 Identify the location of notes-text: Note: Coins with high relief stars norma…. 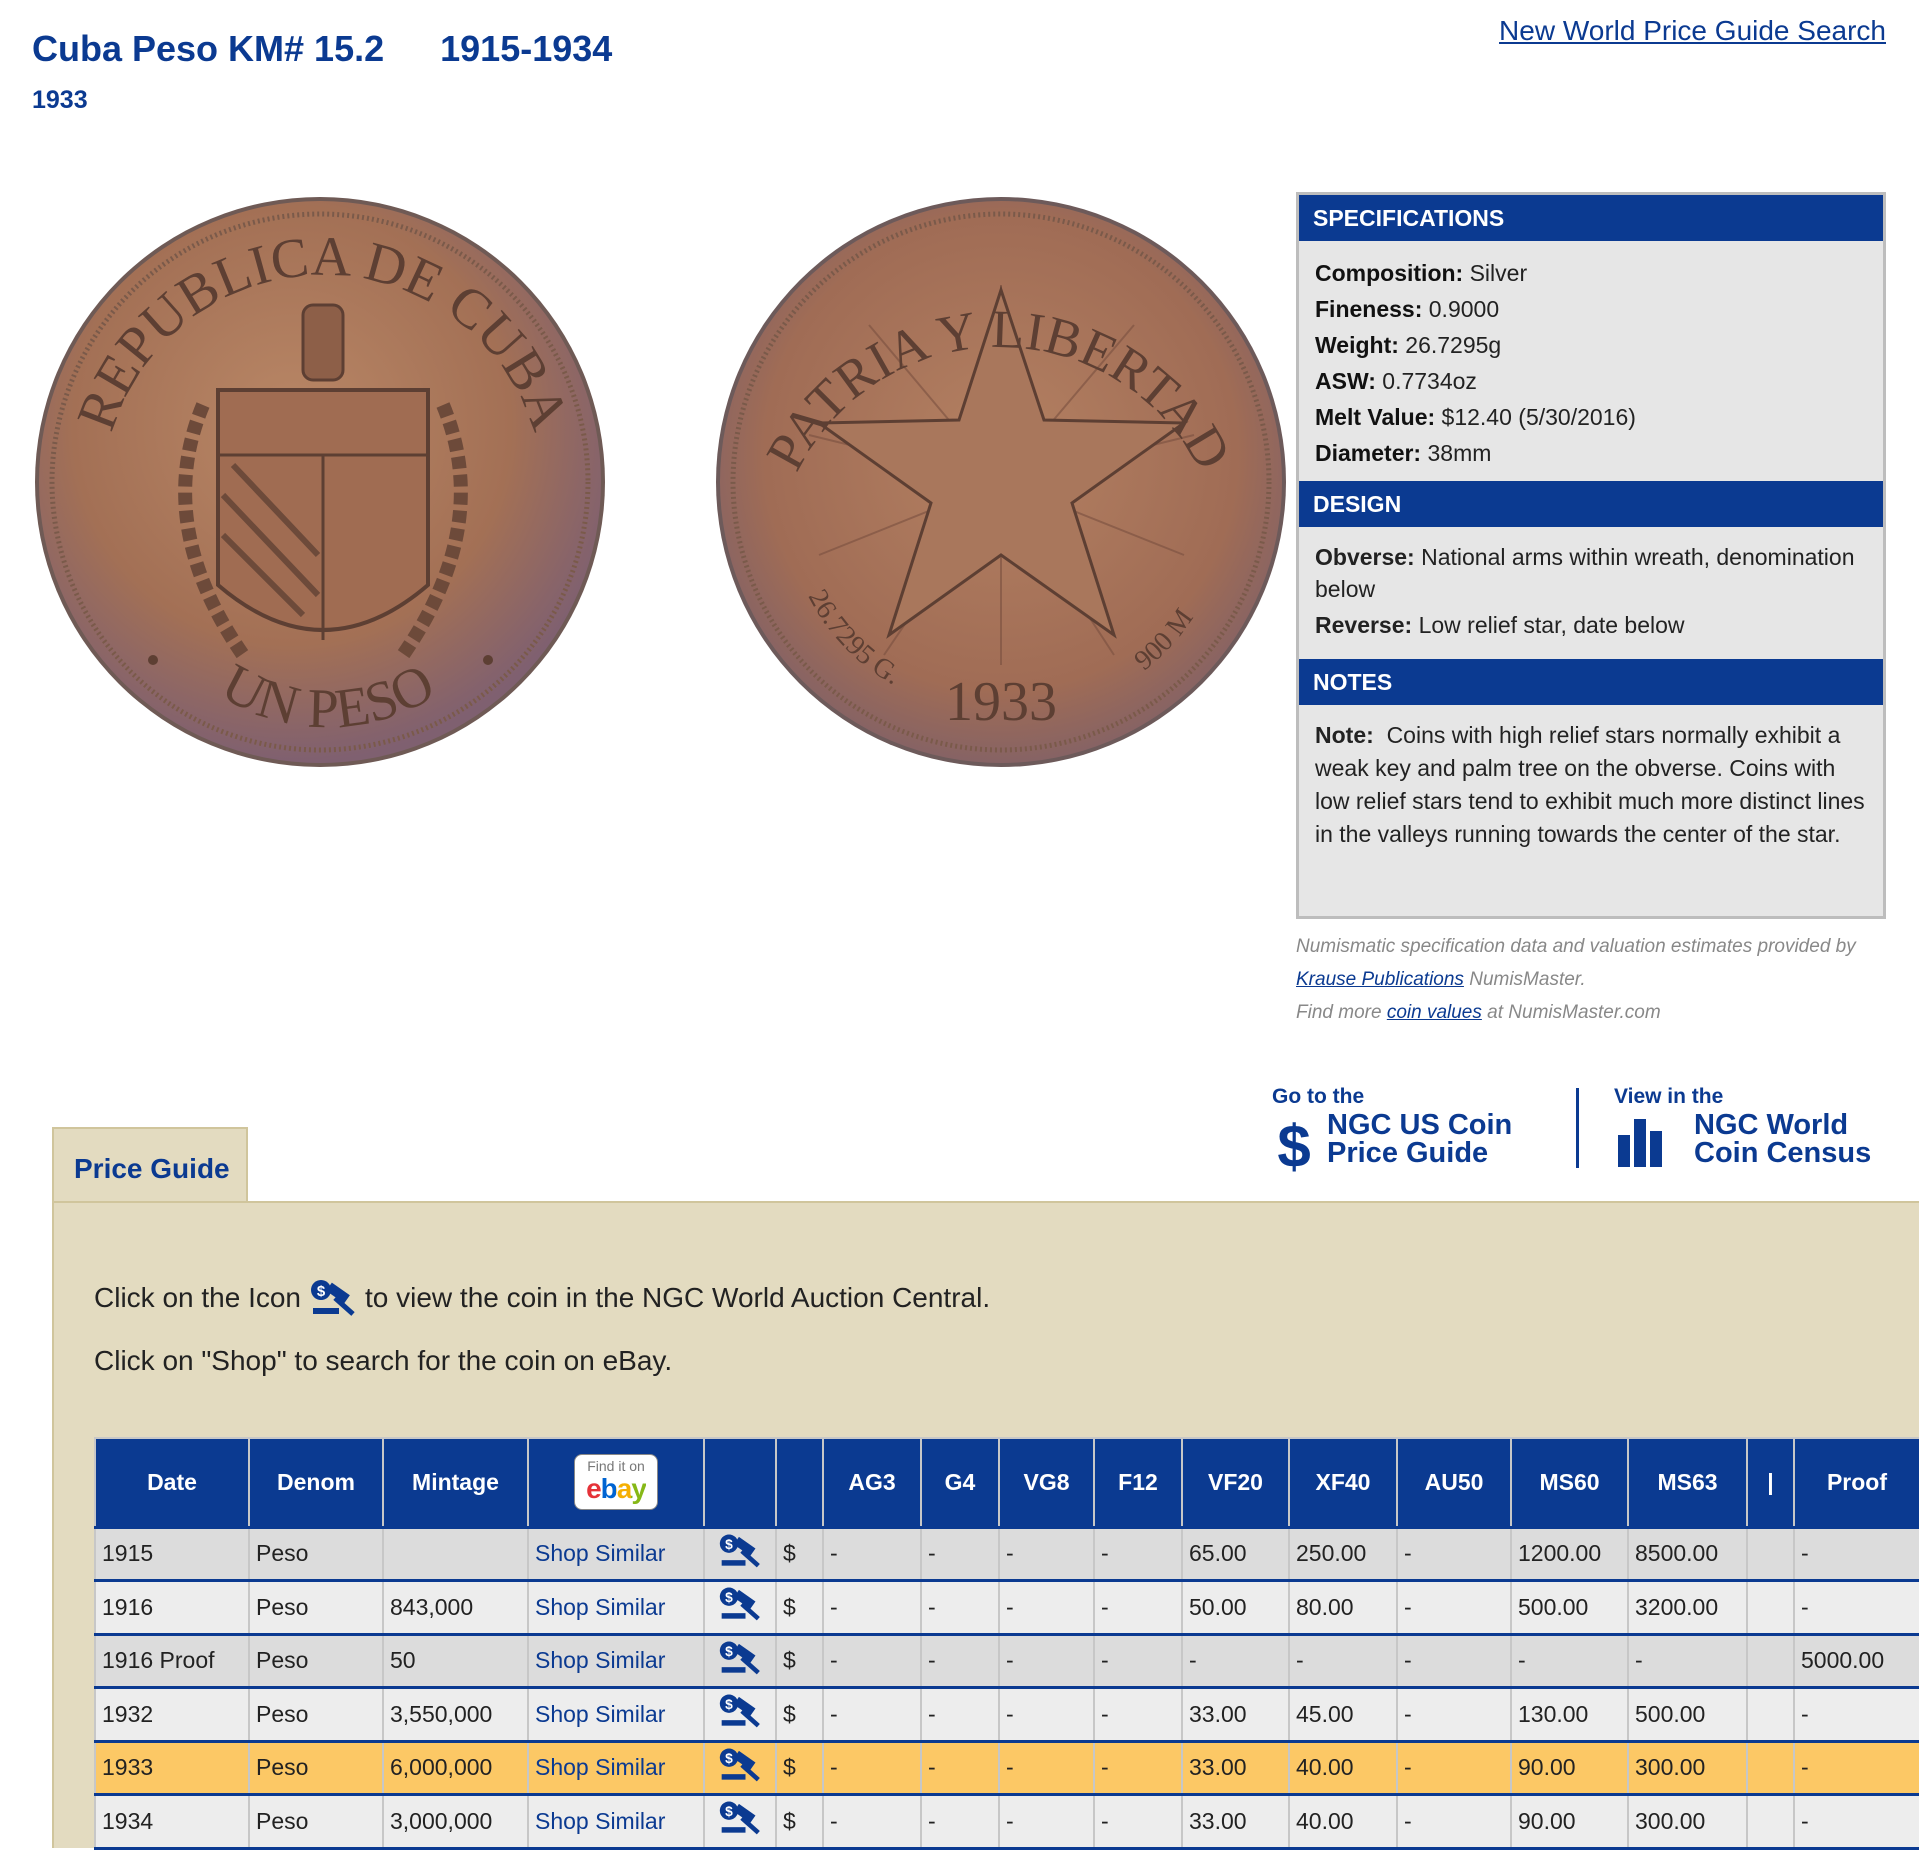
(1590, 784).